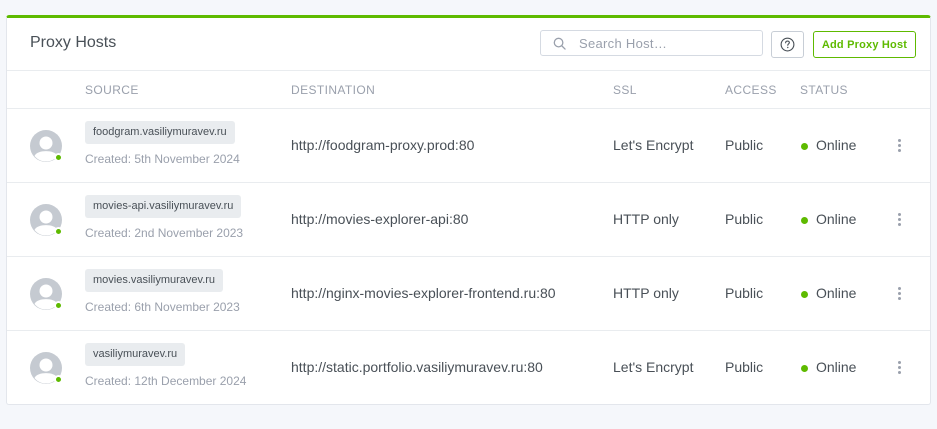  Describe the element at coordinates (162, 159) in the screenshot. I see `created-date: Created: 5th November 2024` at that location.